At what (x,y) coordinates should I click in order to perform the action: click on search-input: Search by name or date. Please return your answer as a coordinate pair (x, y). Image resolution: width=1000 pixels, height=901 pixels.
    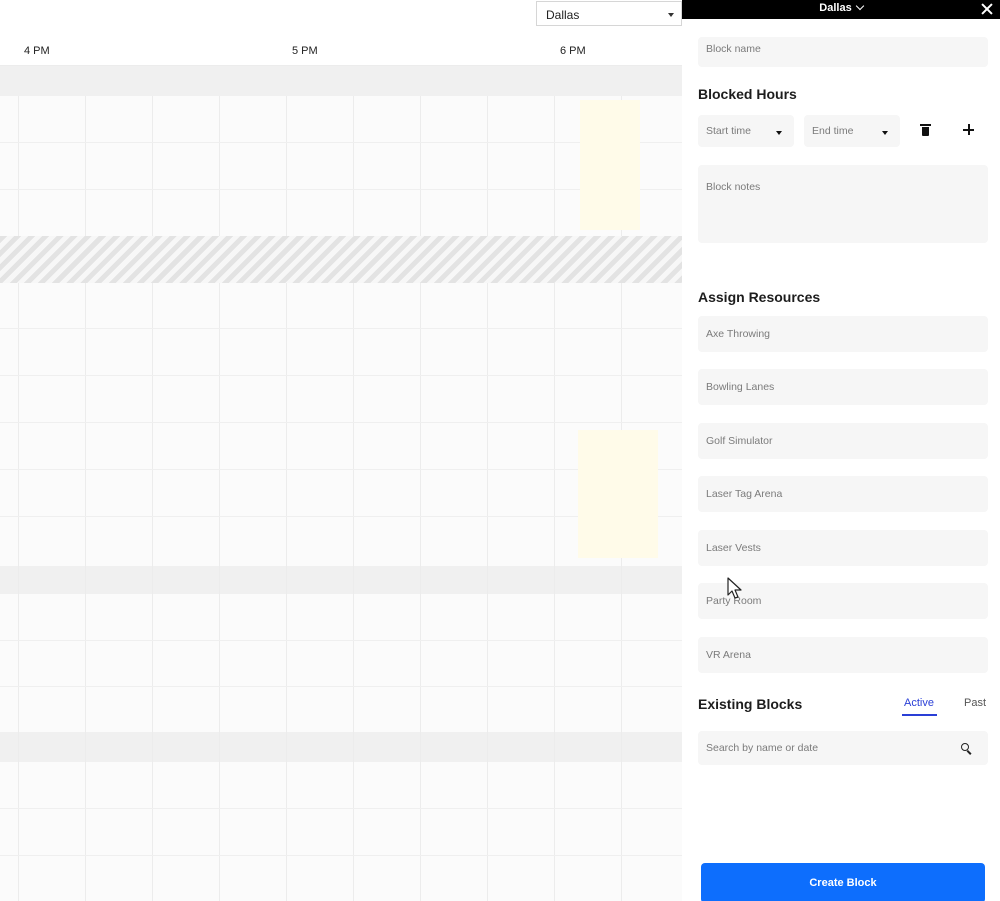
    Looking at the image, I should click on (843, 748).